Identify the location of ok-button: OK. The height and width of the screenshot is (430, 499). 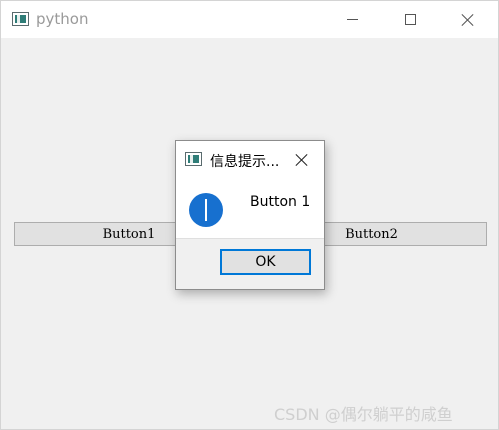
(265, 262).